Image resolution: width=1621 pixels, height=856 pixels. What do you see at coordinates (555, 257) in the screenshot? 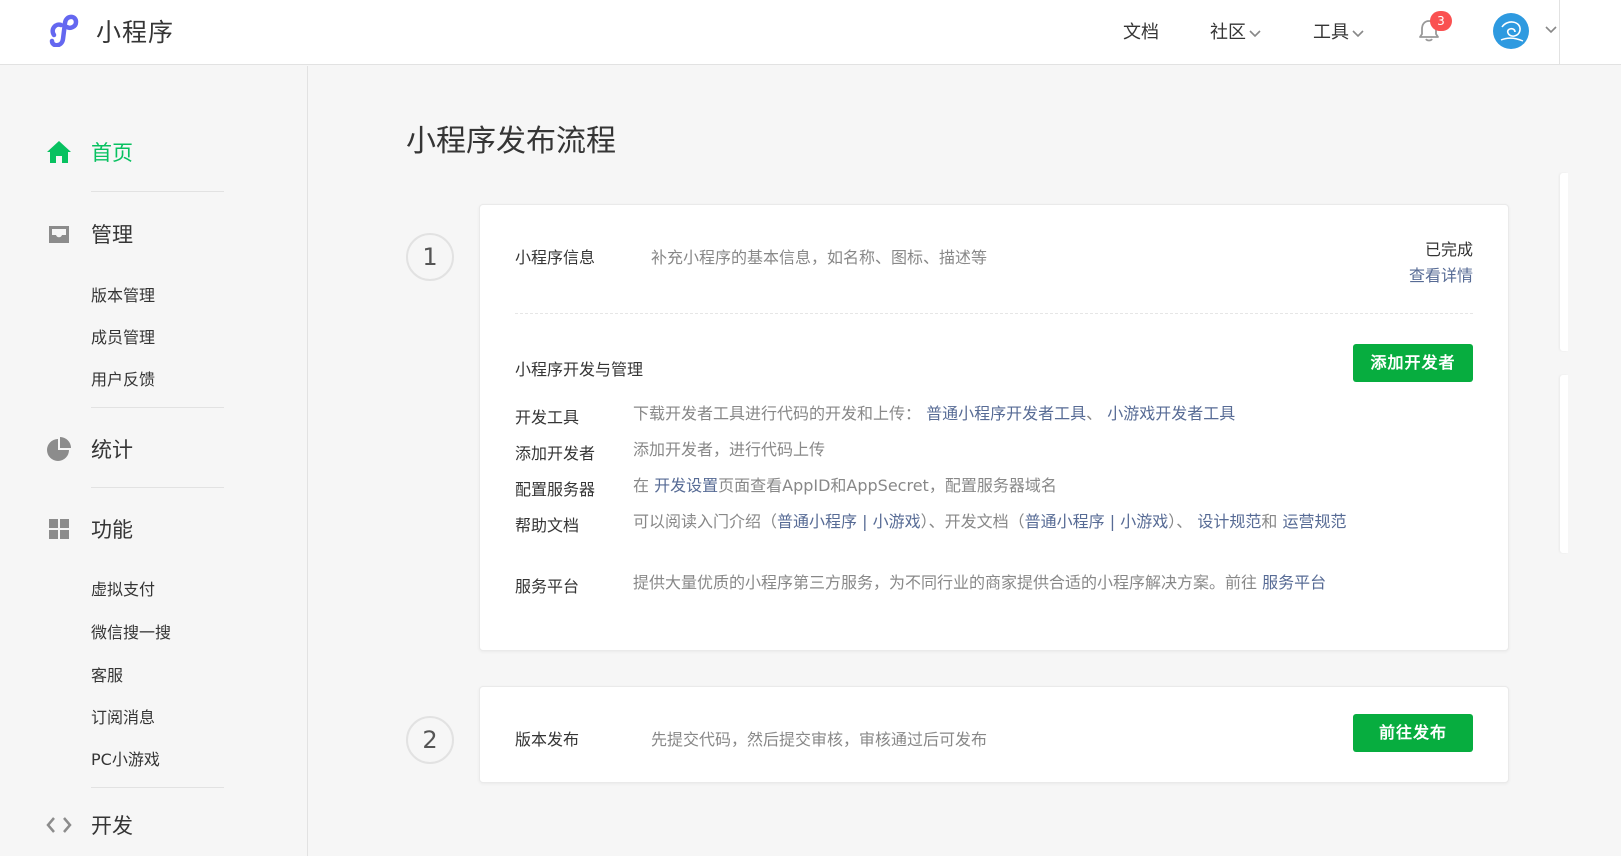
I see `info-label: 小程序信息` at bounding box center [555, 257].